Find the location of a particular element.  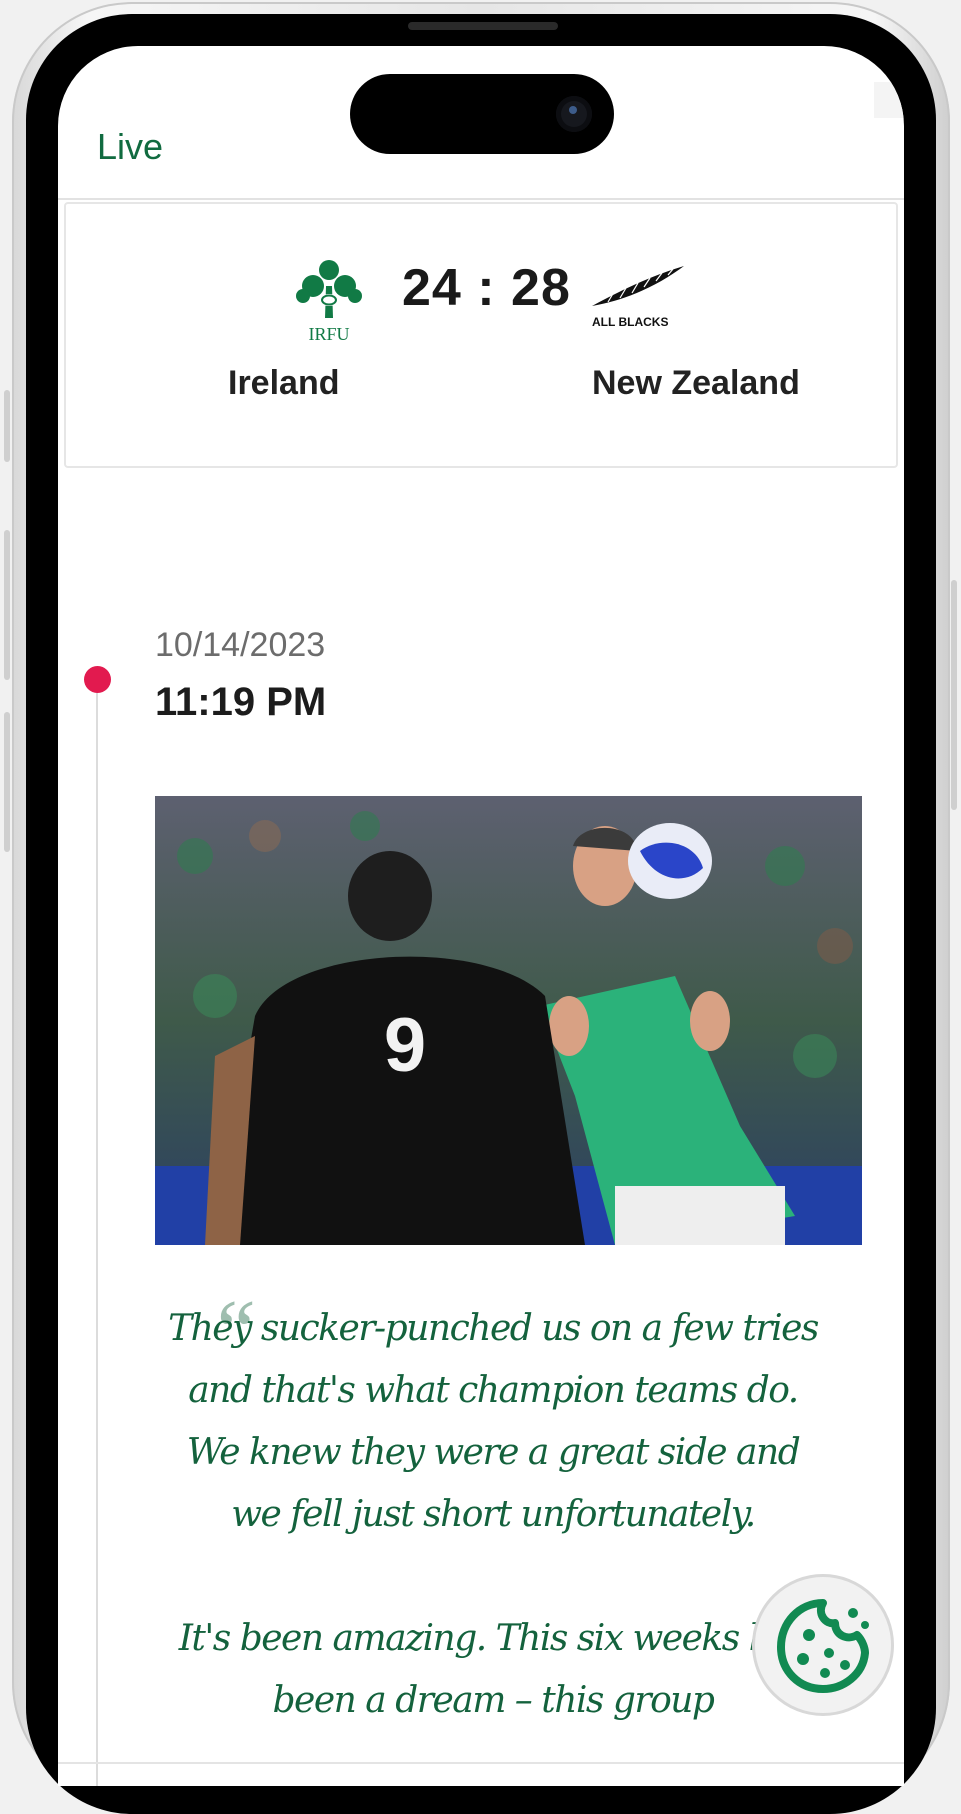

page-title: Live is located at coordinates (130, 146).